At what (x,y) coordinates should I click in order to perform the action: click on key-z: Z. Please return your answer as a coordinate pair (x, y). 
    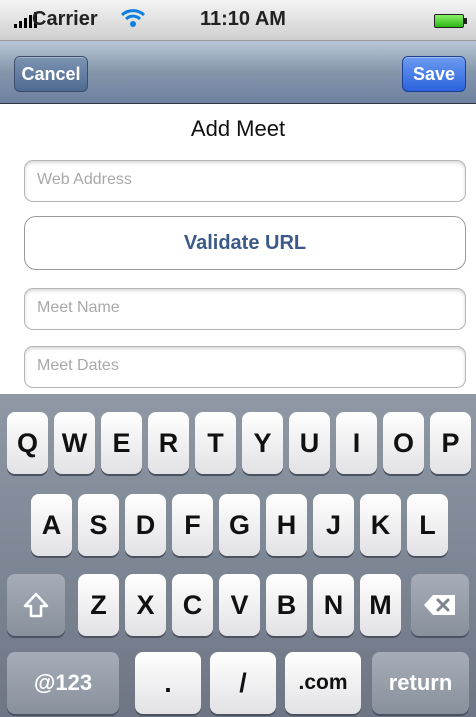
    Looking at the image, I should click on (98, 605).